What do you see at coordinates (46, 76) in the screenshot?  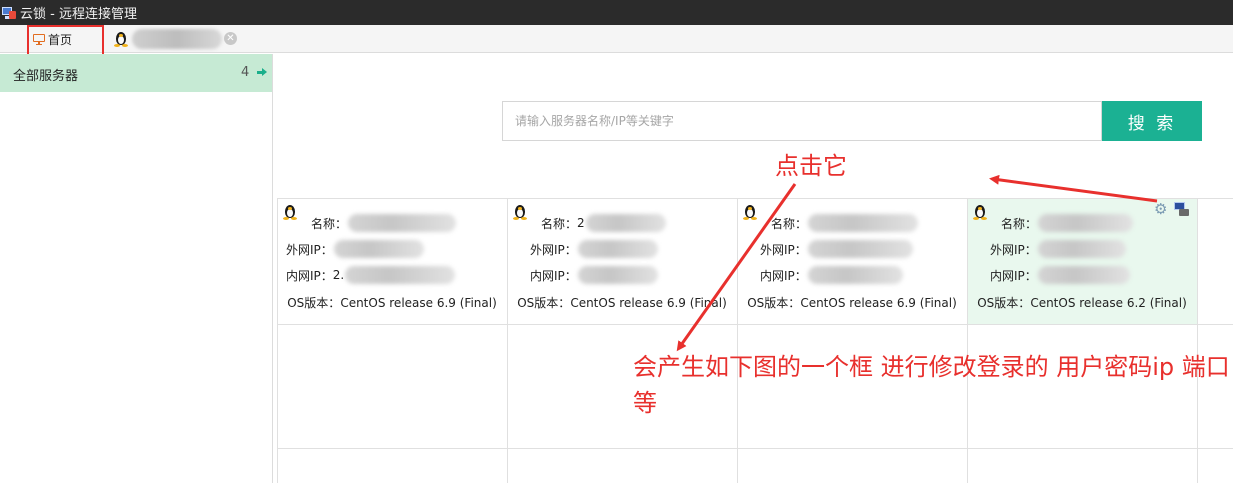 I see `sidebar-item-label: 全部服务器` at bounding box center [46, 76].